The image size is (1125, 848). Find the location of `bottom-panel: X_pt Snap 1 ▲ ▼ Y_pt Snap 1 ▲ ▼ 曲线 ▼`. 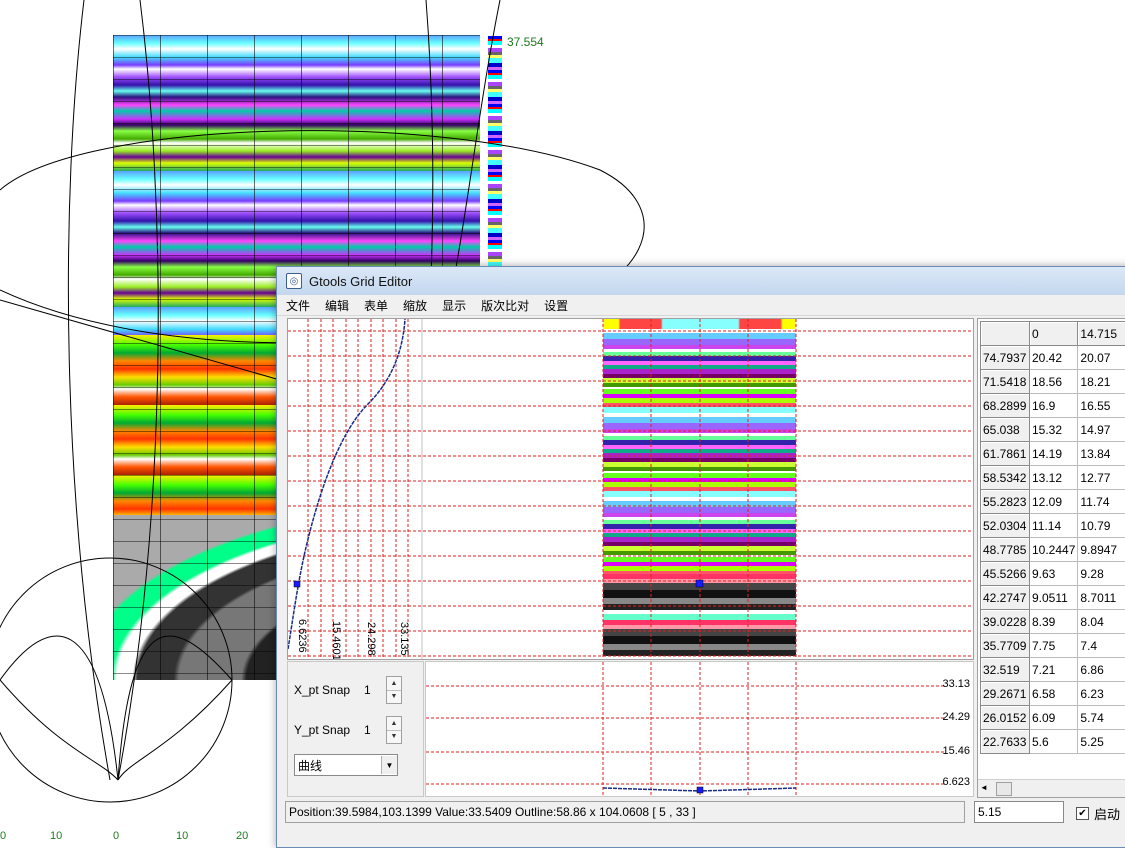

bottom-panel: X_pt Snap 1 ▲ ▼ Y_pt Snap 1 ▲ ▼ 曲线 ▼ is located at coordinates (629, 730).